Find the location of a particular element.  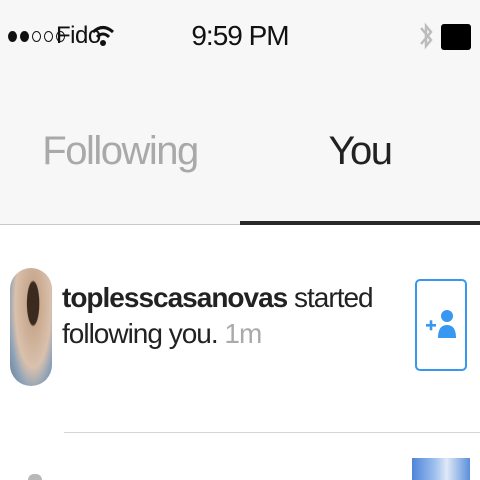

notification-username: toplesscasanovas is located at coordinates (175, 297).